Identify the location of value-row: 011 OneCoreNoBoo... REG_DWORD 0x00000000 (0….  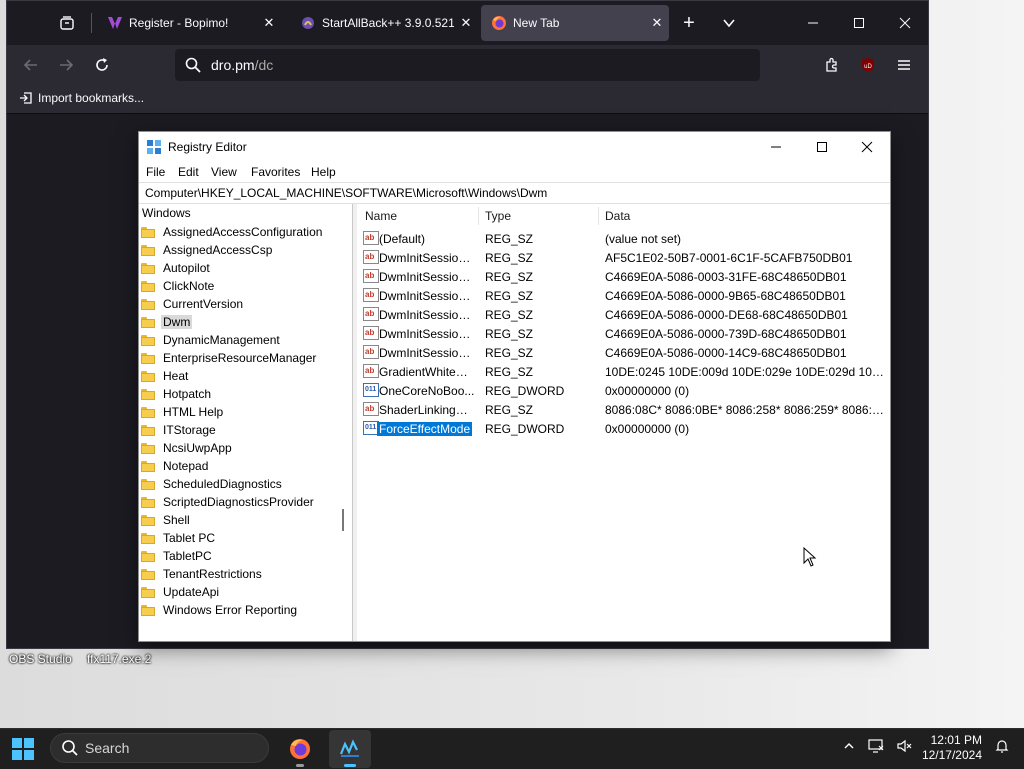
(623, 390).